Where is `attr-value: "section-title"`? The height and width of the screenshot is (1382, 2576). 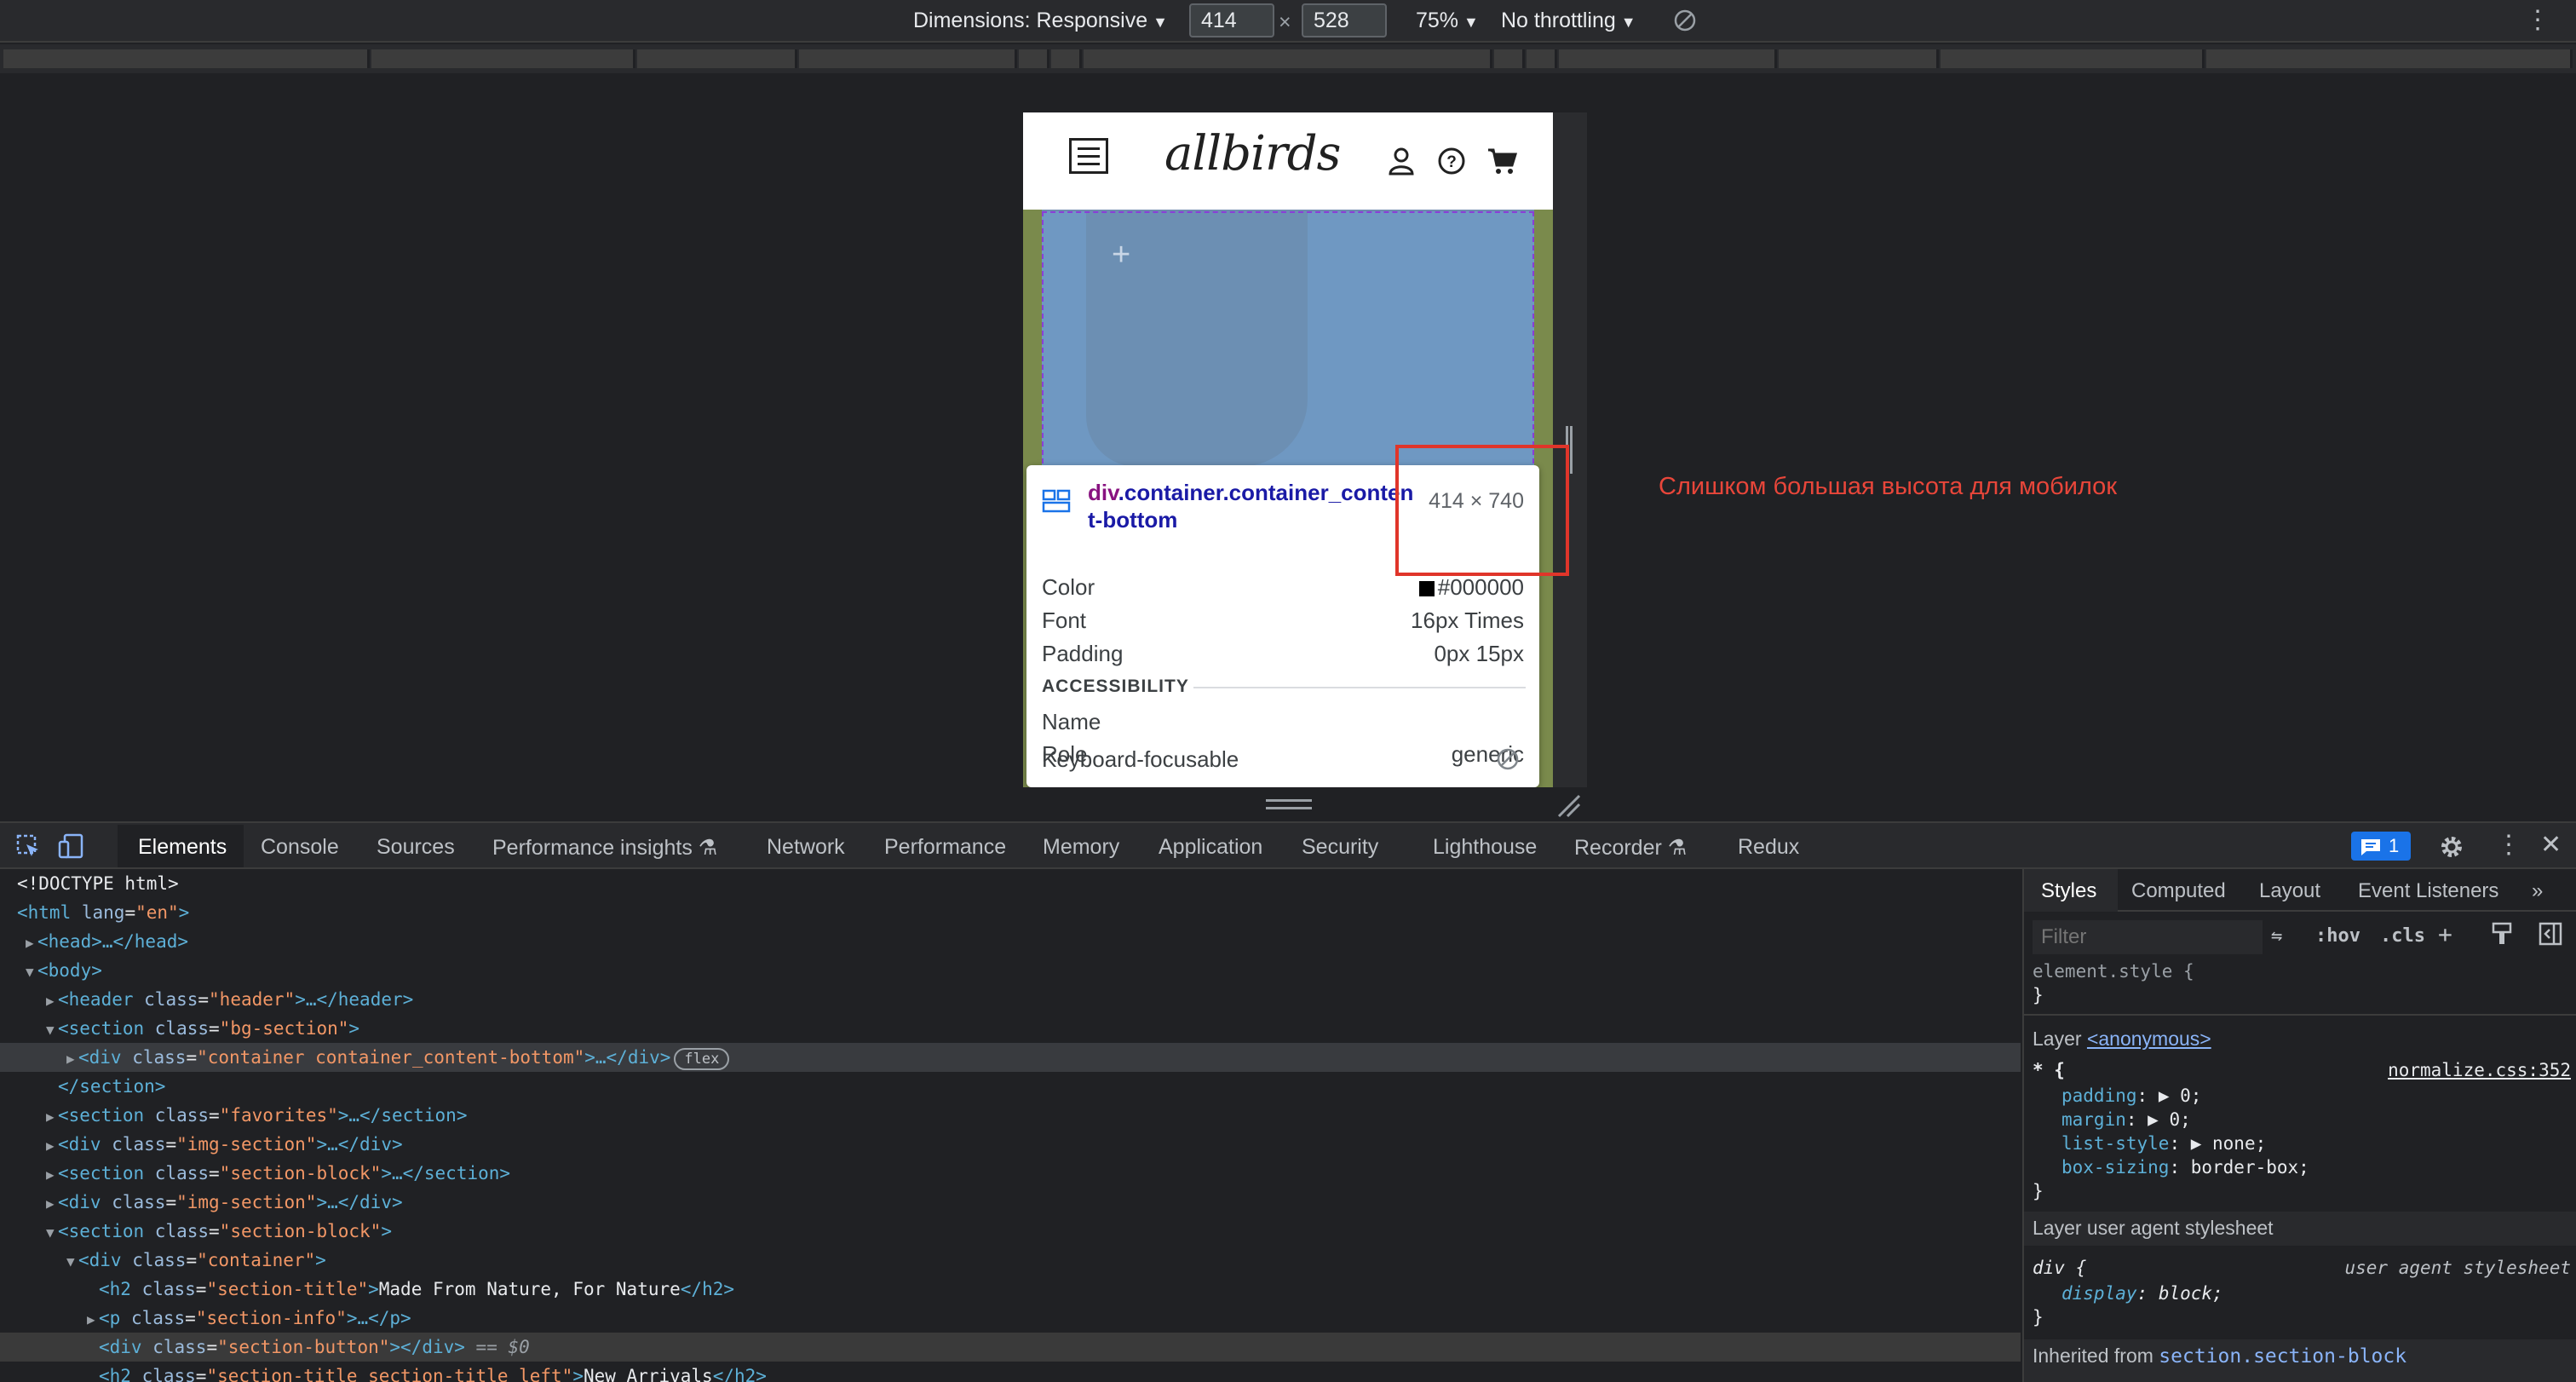 attr-value: "section-title" is located at coordinates (287, 1289).